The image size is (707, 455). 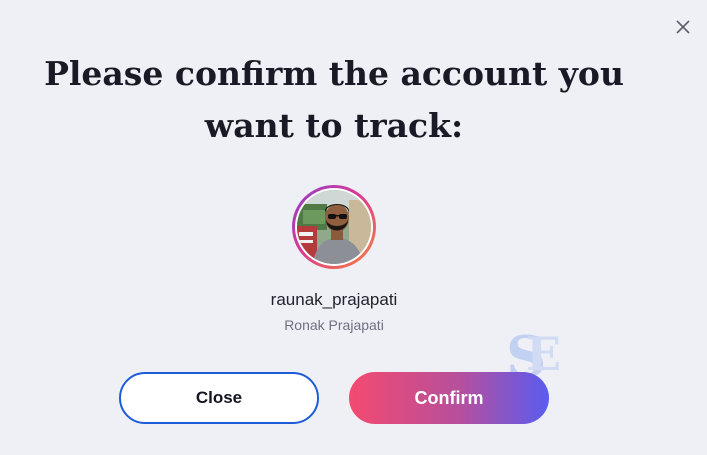 I want to click on close-dialog-button, so click(x=683, y=27).